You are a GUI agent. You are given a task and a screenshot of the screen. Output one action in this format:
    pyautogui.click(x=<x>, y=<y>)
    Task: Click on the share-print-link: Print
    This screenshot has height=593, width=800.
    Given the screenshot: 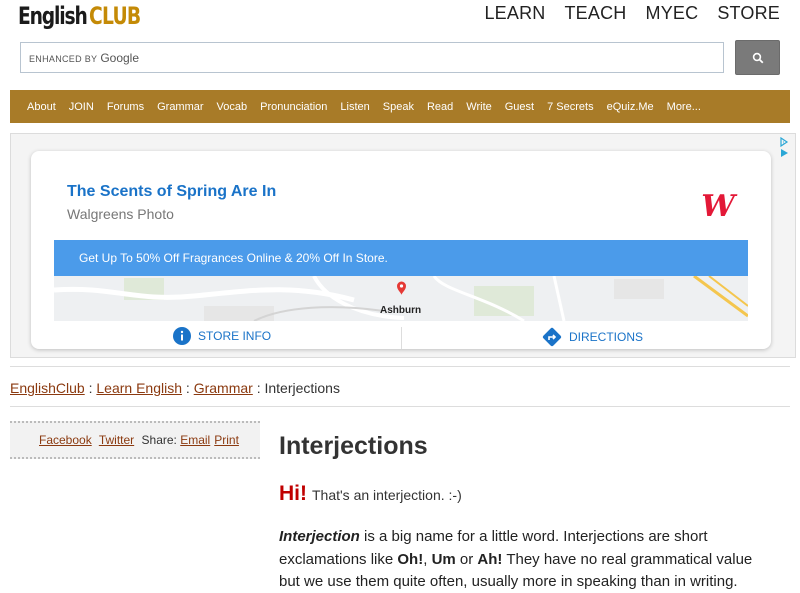 What is the action you would take?
    pyautogui.click(x=226, y=440)
    